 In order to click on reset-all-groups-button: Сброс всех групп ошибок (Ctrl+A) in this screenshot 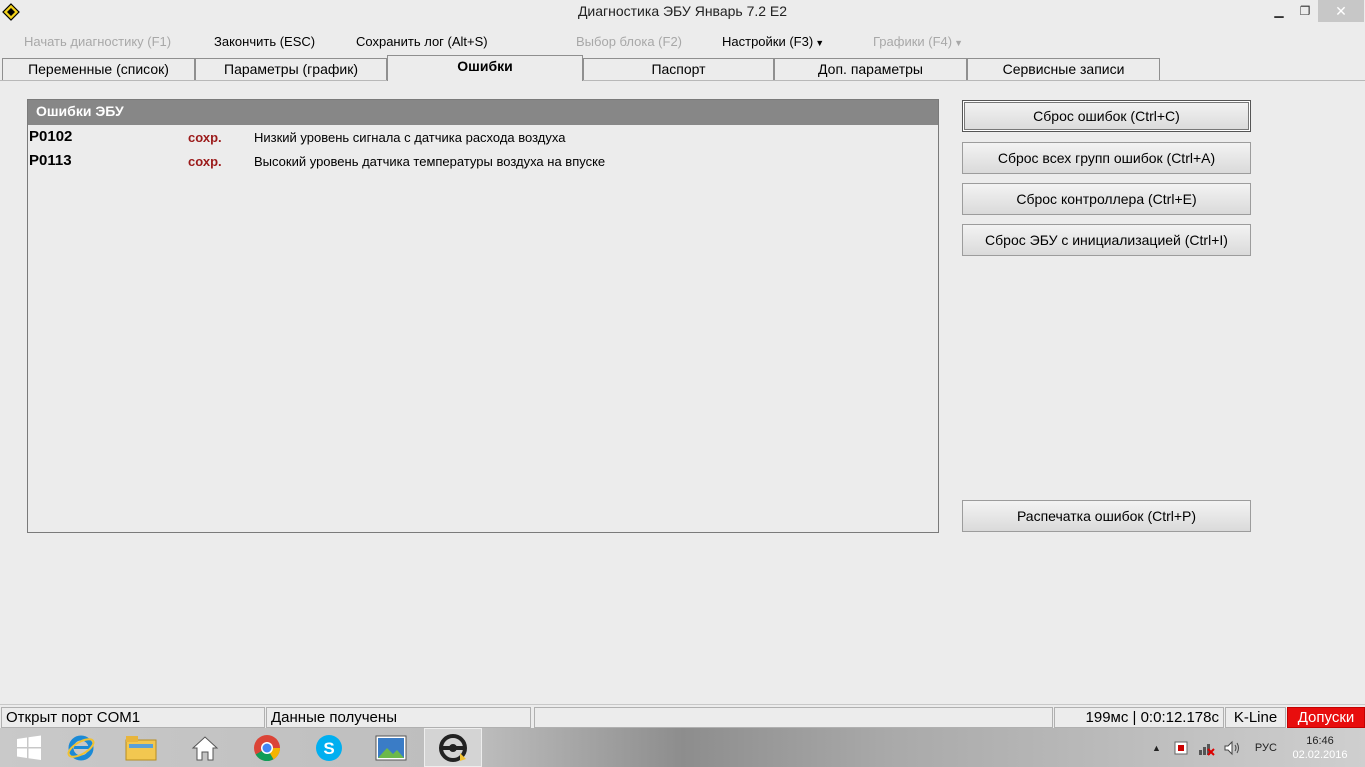, I will do `click(1106, 158)`.